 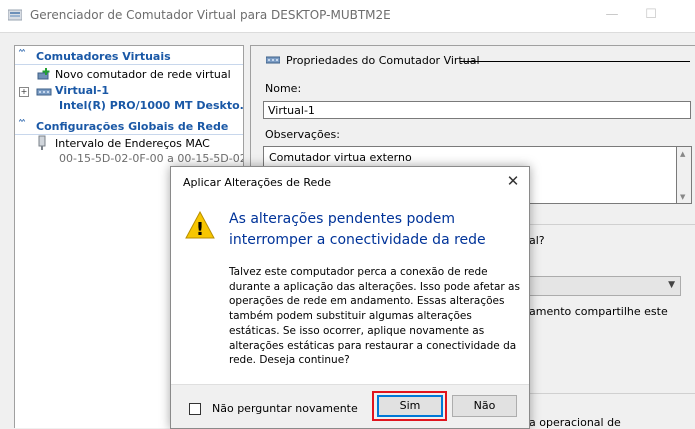 I want to click on connection-group-rule, so click(x=611, y=224).